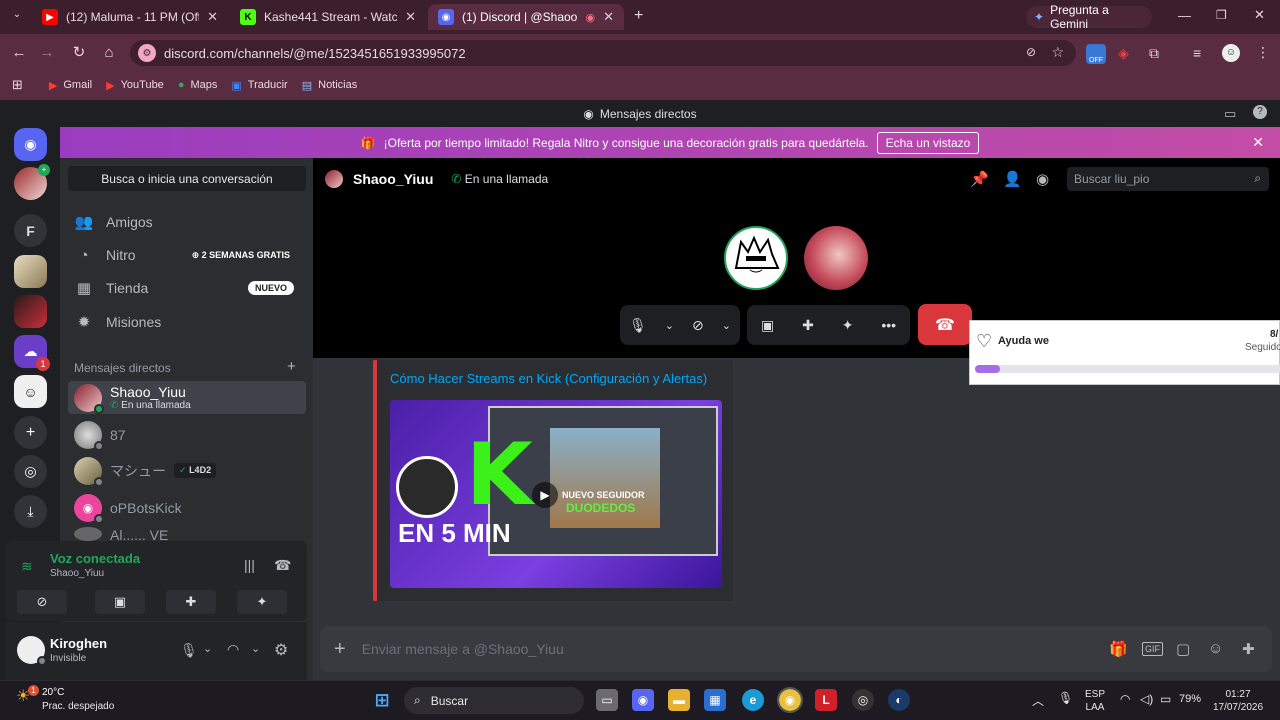 The height and width of the screenshot is (720, 1280). What do you see at coordinates (848, 325) in the screenshot?
I see `soundboard-icon: ✦` at bounding box center [848, 325].